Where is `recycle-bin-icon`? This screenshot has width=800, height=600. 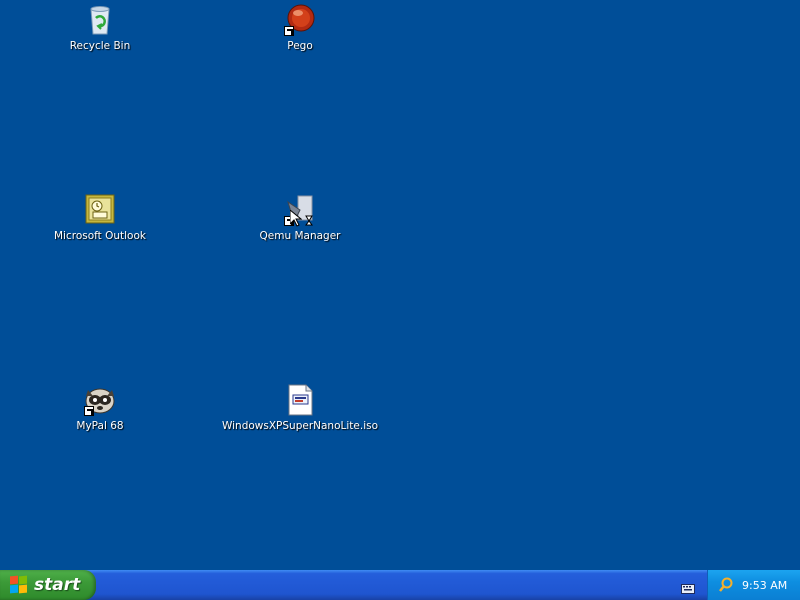 recycle-bin-icon is located at coordinates (100, 20).